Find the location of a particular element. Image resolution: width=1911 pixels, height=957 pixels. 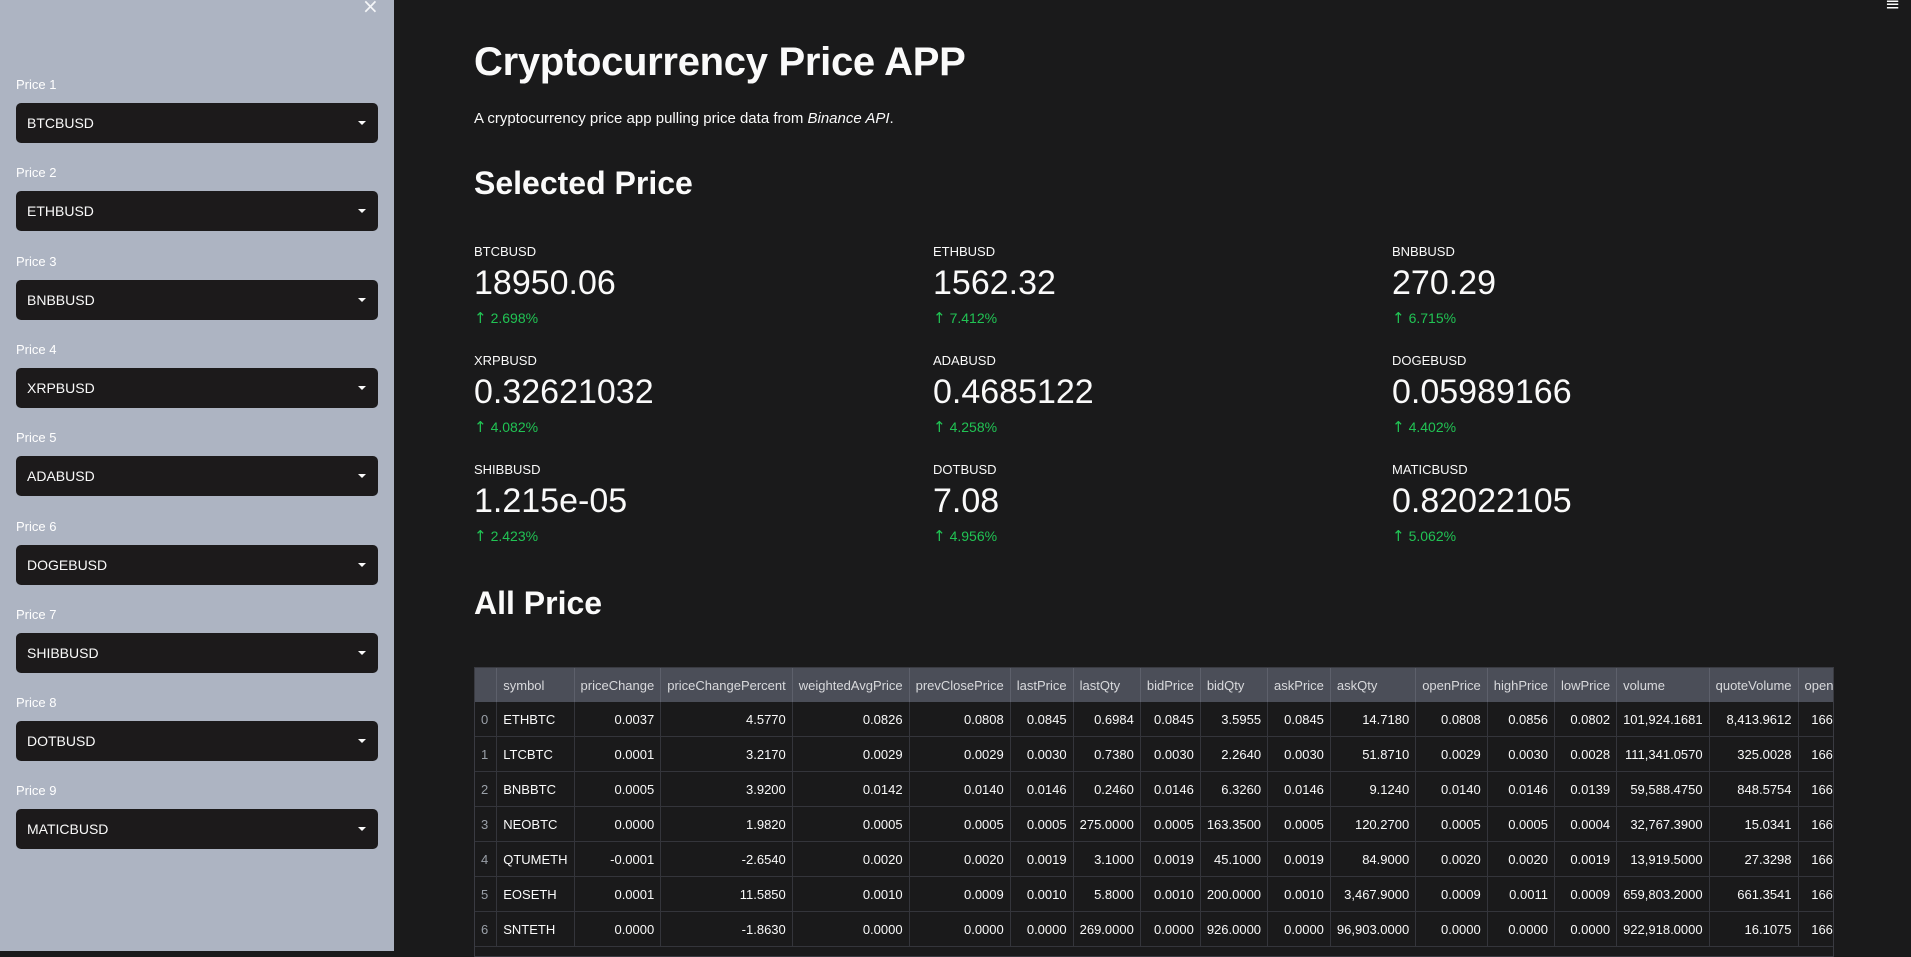

table-cell: 13,919.5000 is located at coordinates (1663, 859).